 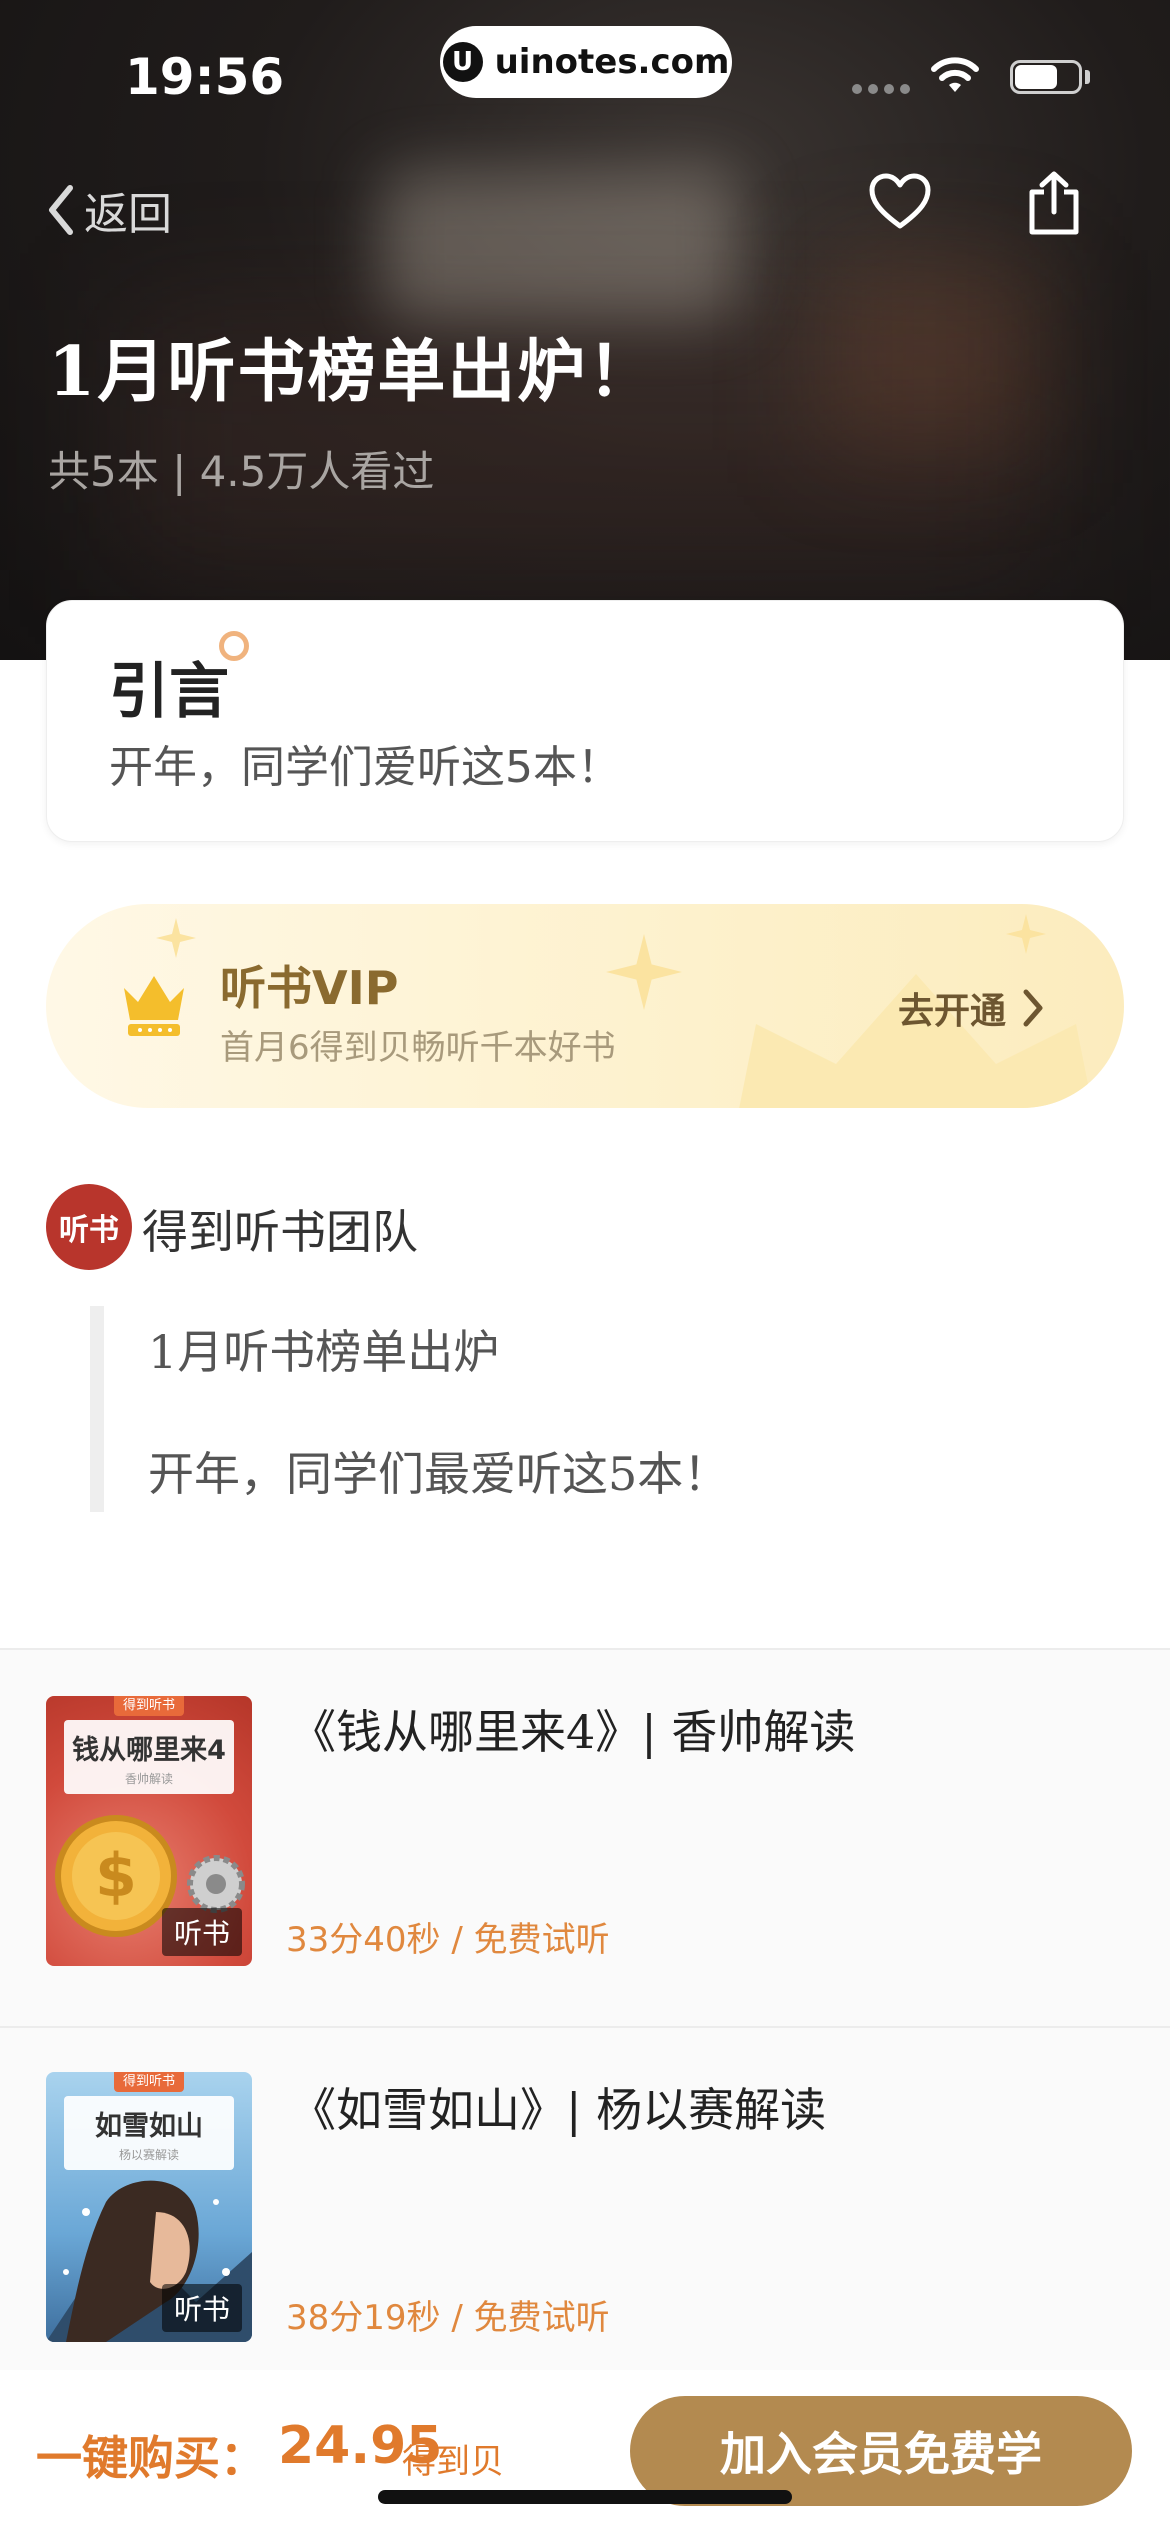 I want to click on back-label: 返回, so click(x=128, y=214).